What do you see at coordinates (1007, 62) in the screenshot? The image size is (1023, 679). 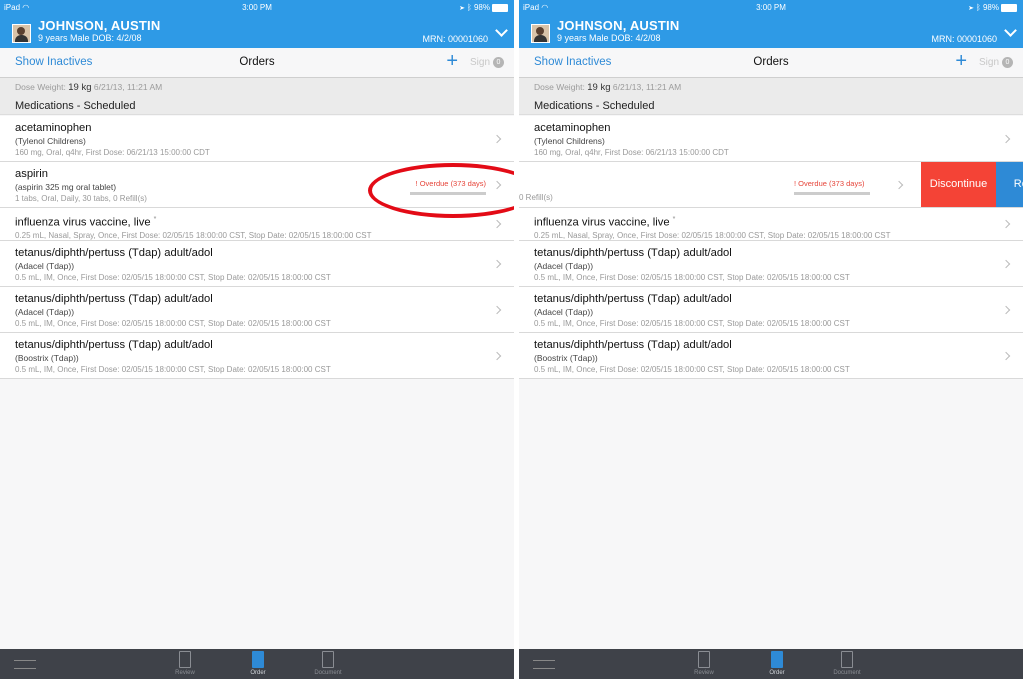 I see `sign-count-badge: 0` at bounding box center [1007, 62].